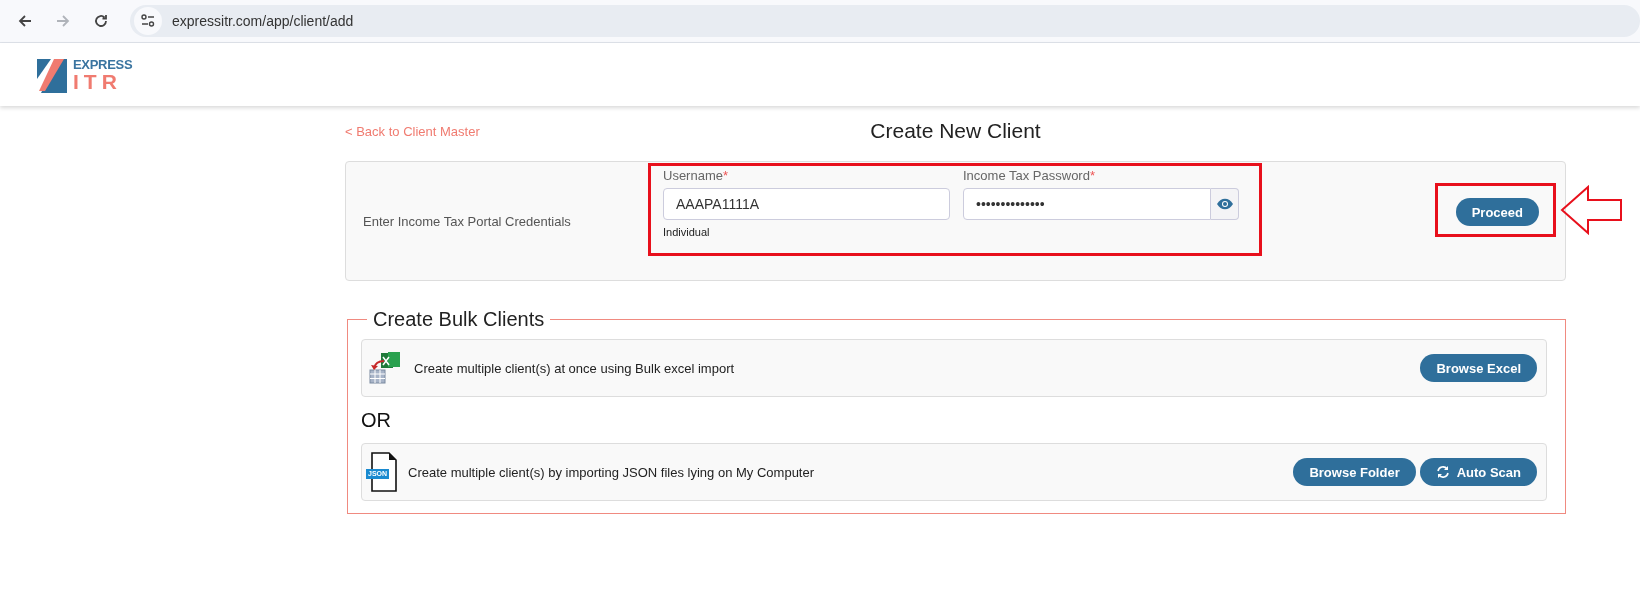 The width and height of the screenshot is (1640, 593). Describe the element at coordinates (696, 176) in the screenshot. I see `field-label: Username*` at that location.